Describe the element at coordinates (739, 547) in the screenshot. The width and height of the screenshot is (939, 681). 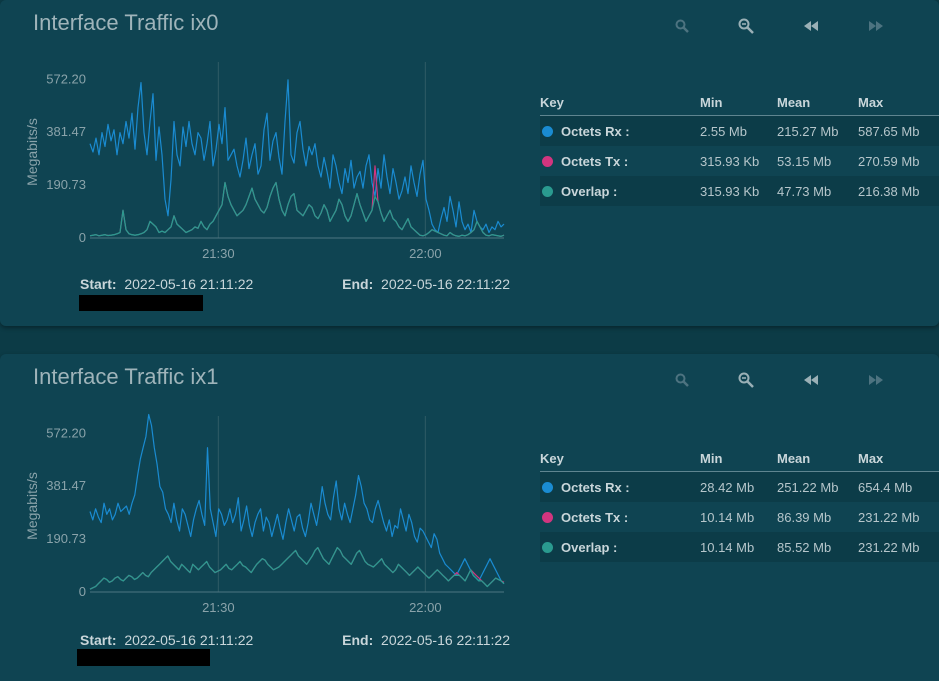
I see `legend-row-overlap: Overlap : 10.14 Mb 85.52 Mb 231.22 Mb` at that location.